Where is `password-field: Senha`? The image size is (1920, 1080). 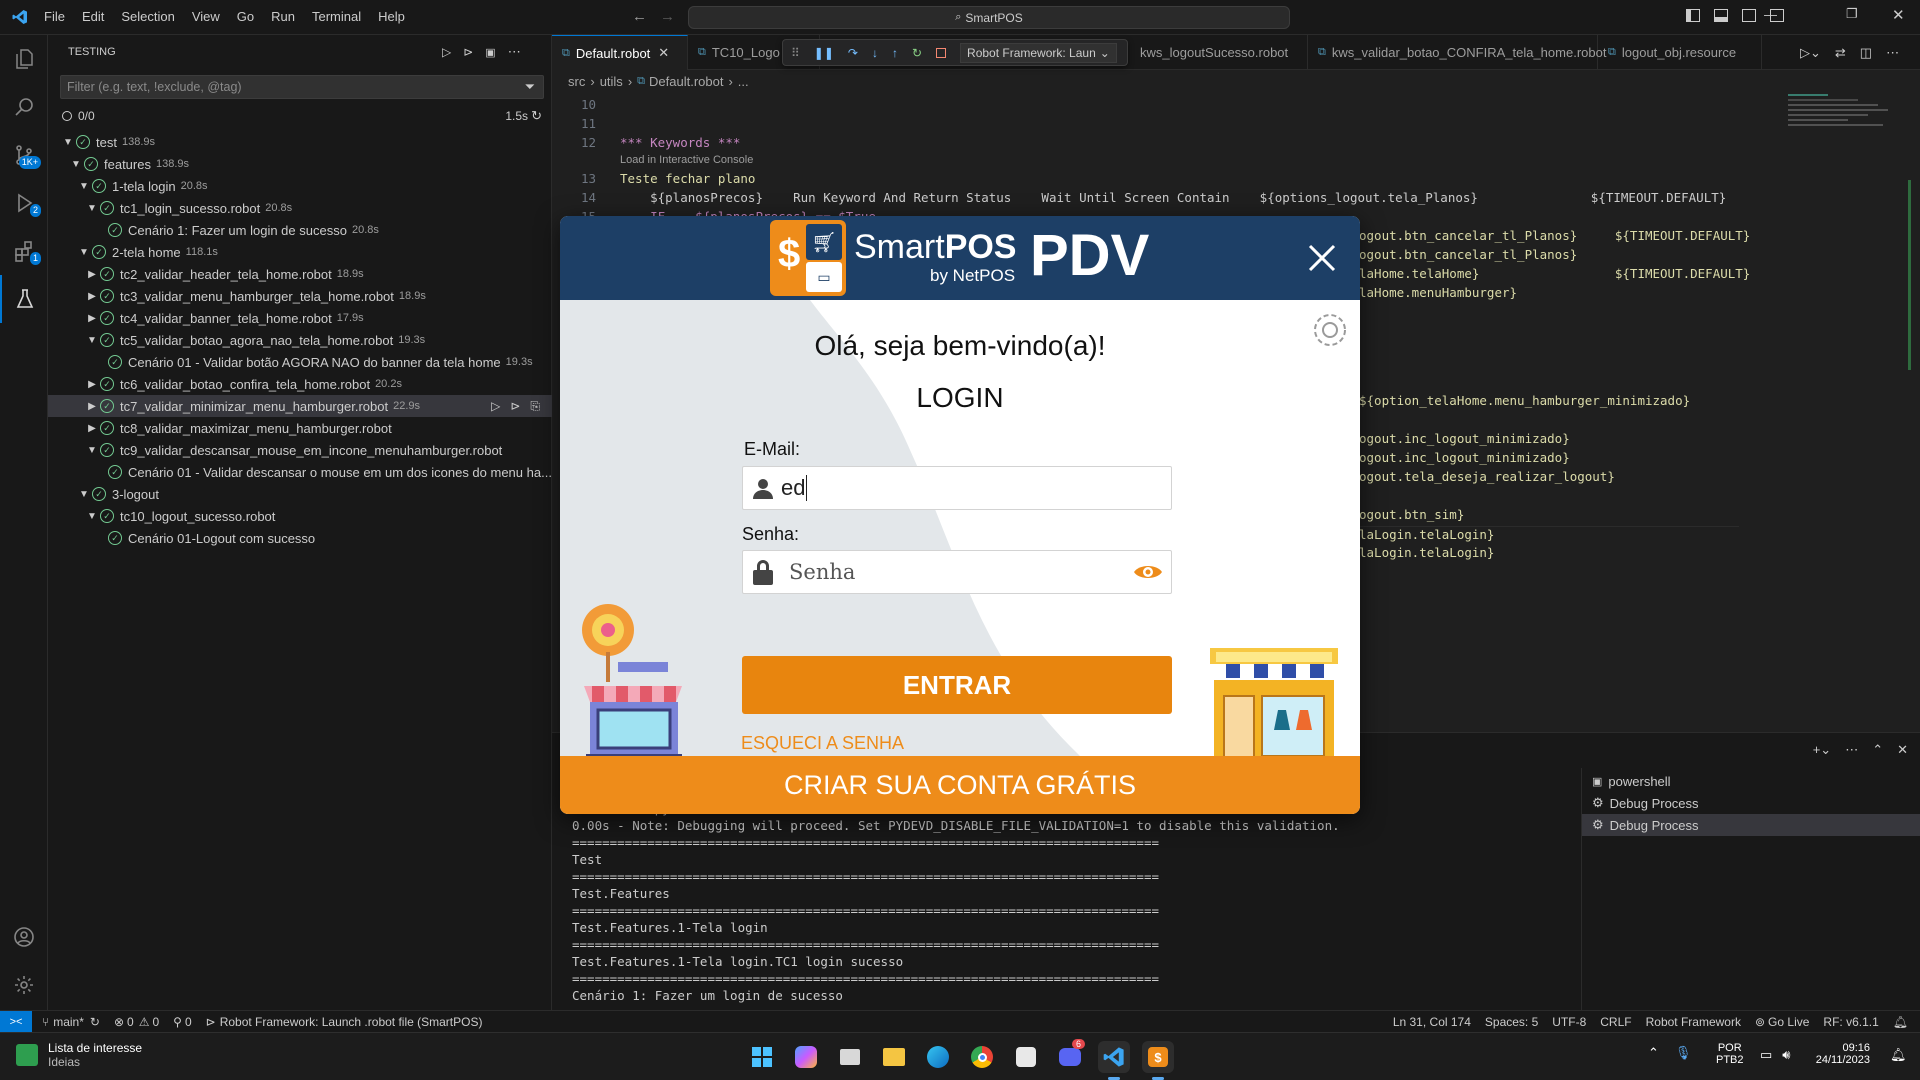 password-field: Senha is located at coordinates (957, 572).